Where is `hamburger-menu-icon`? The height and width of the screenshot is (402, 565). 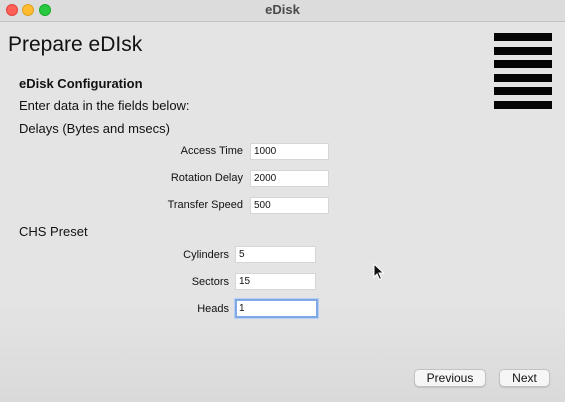 hamburger-menu-icon is located at coordinates (523, 71).